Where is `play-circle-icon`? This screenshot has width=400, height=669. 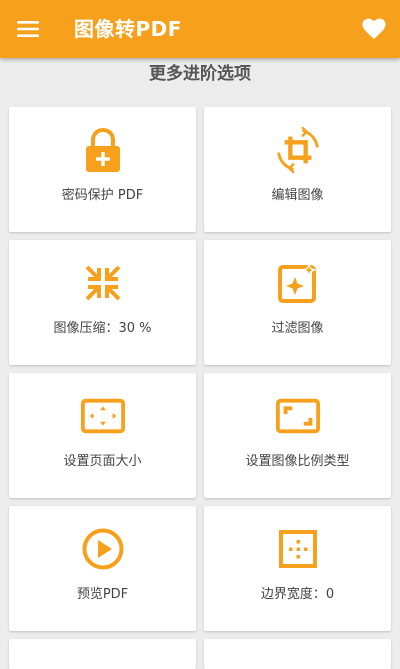
play-circle-icon is located at coordinates (103, 549).